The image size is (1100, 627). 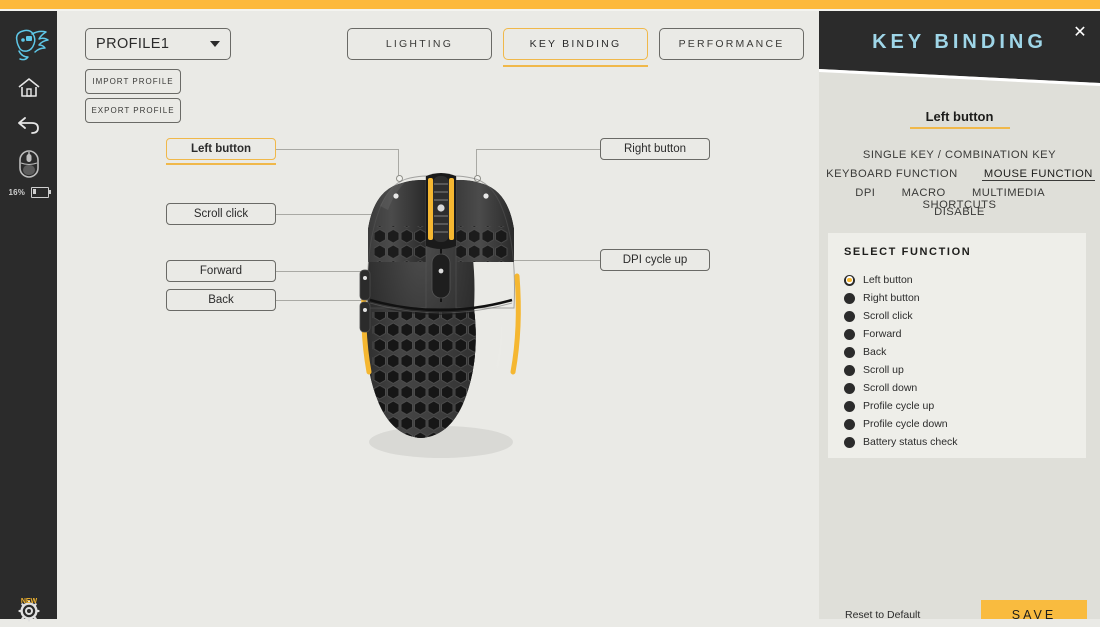 What do you see at coordinates (28, 610) in the screenshot?
I see `sidebar-item-settings: NEW` at bounding box center [28, 610].